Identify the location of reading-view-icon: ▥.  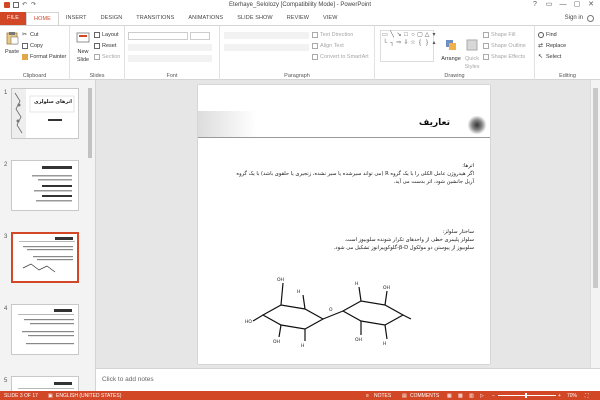
(471, 396).